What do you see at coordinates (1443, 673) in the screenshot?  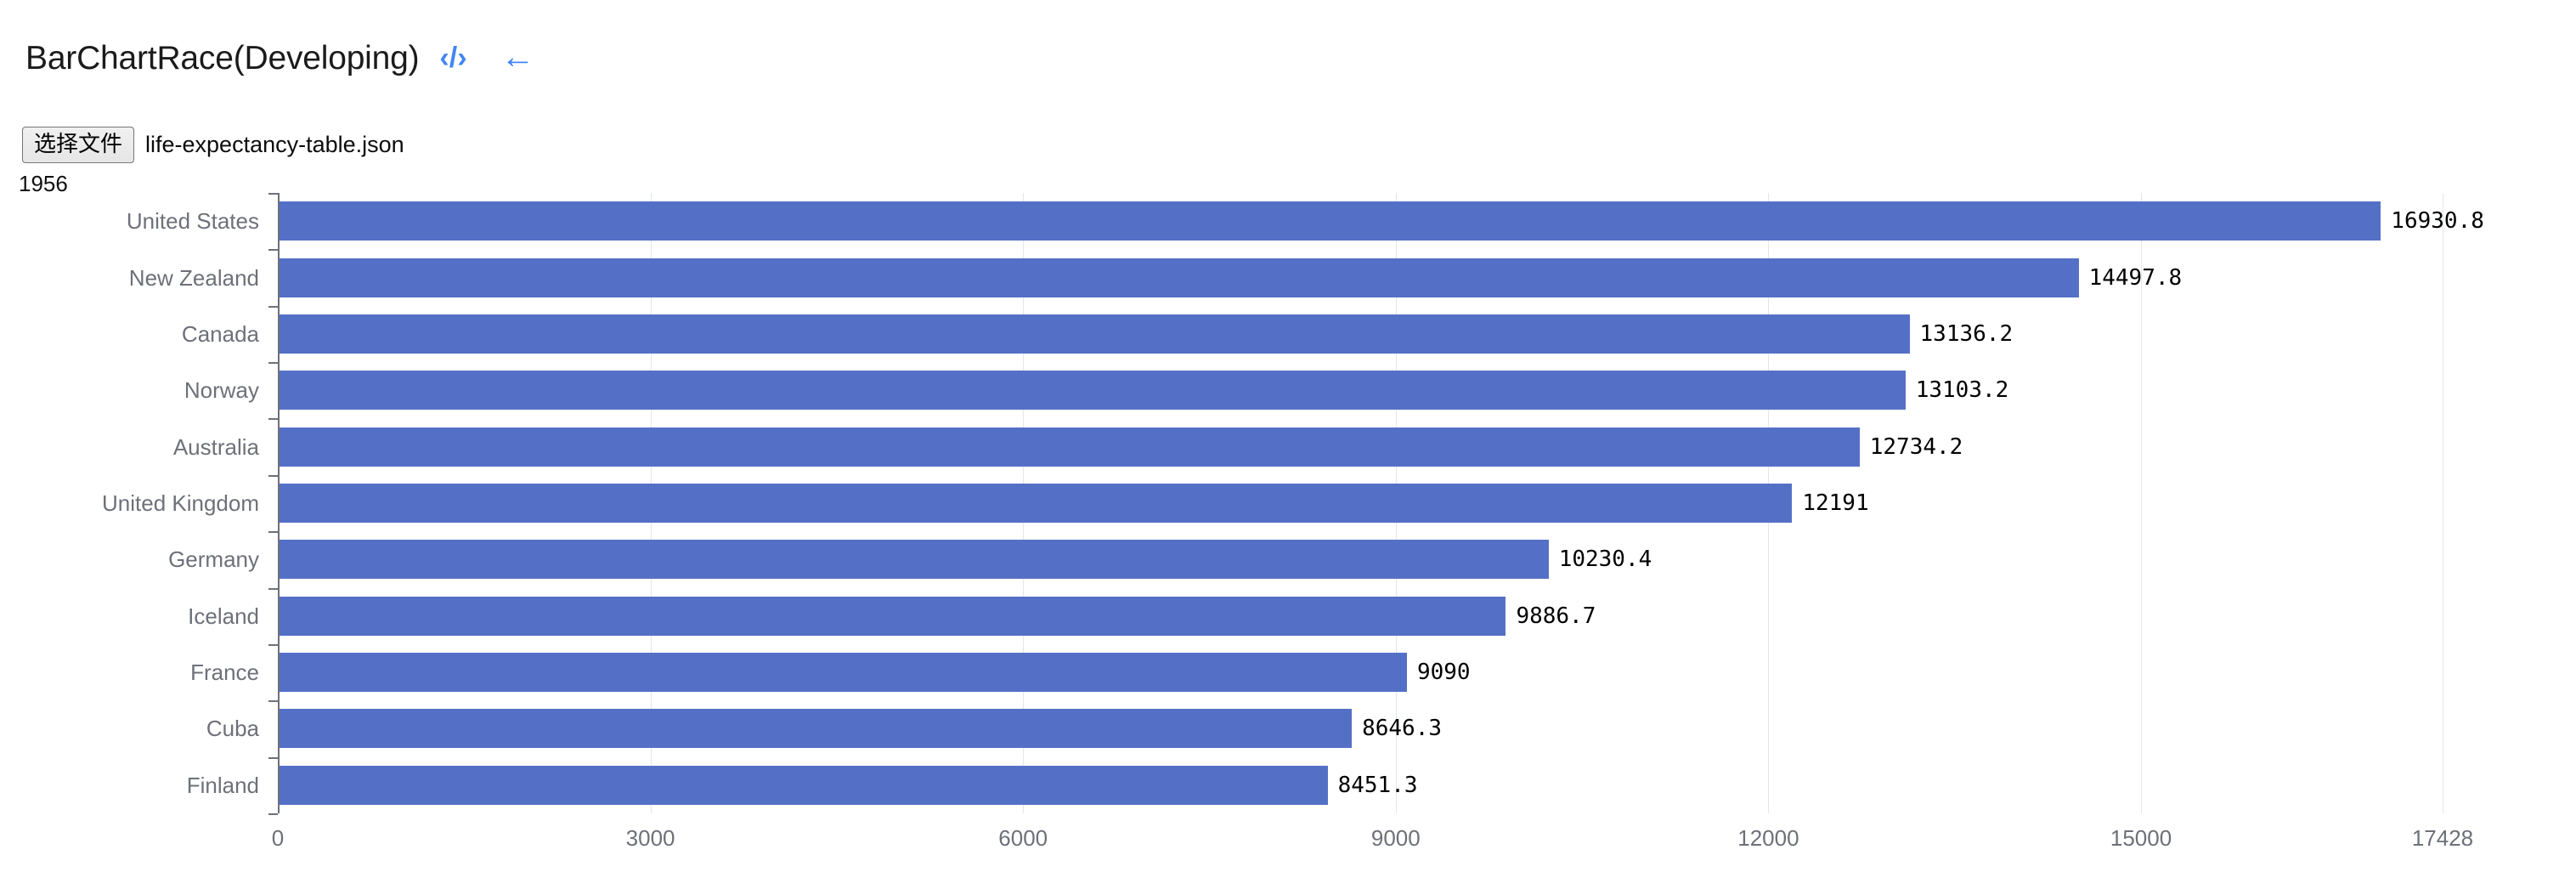 I see `bar-value-label: 9090` at bounding box center [1443, 673].